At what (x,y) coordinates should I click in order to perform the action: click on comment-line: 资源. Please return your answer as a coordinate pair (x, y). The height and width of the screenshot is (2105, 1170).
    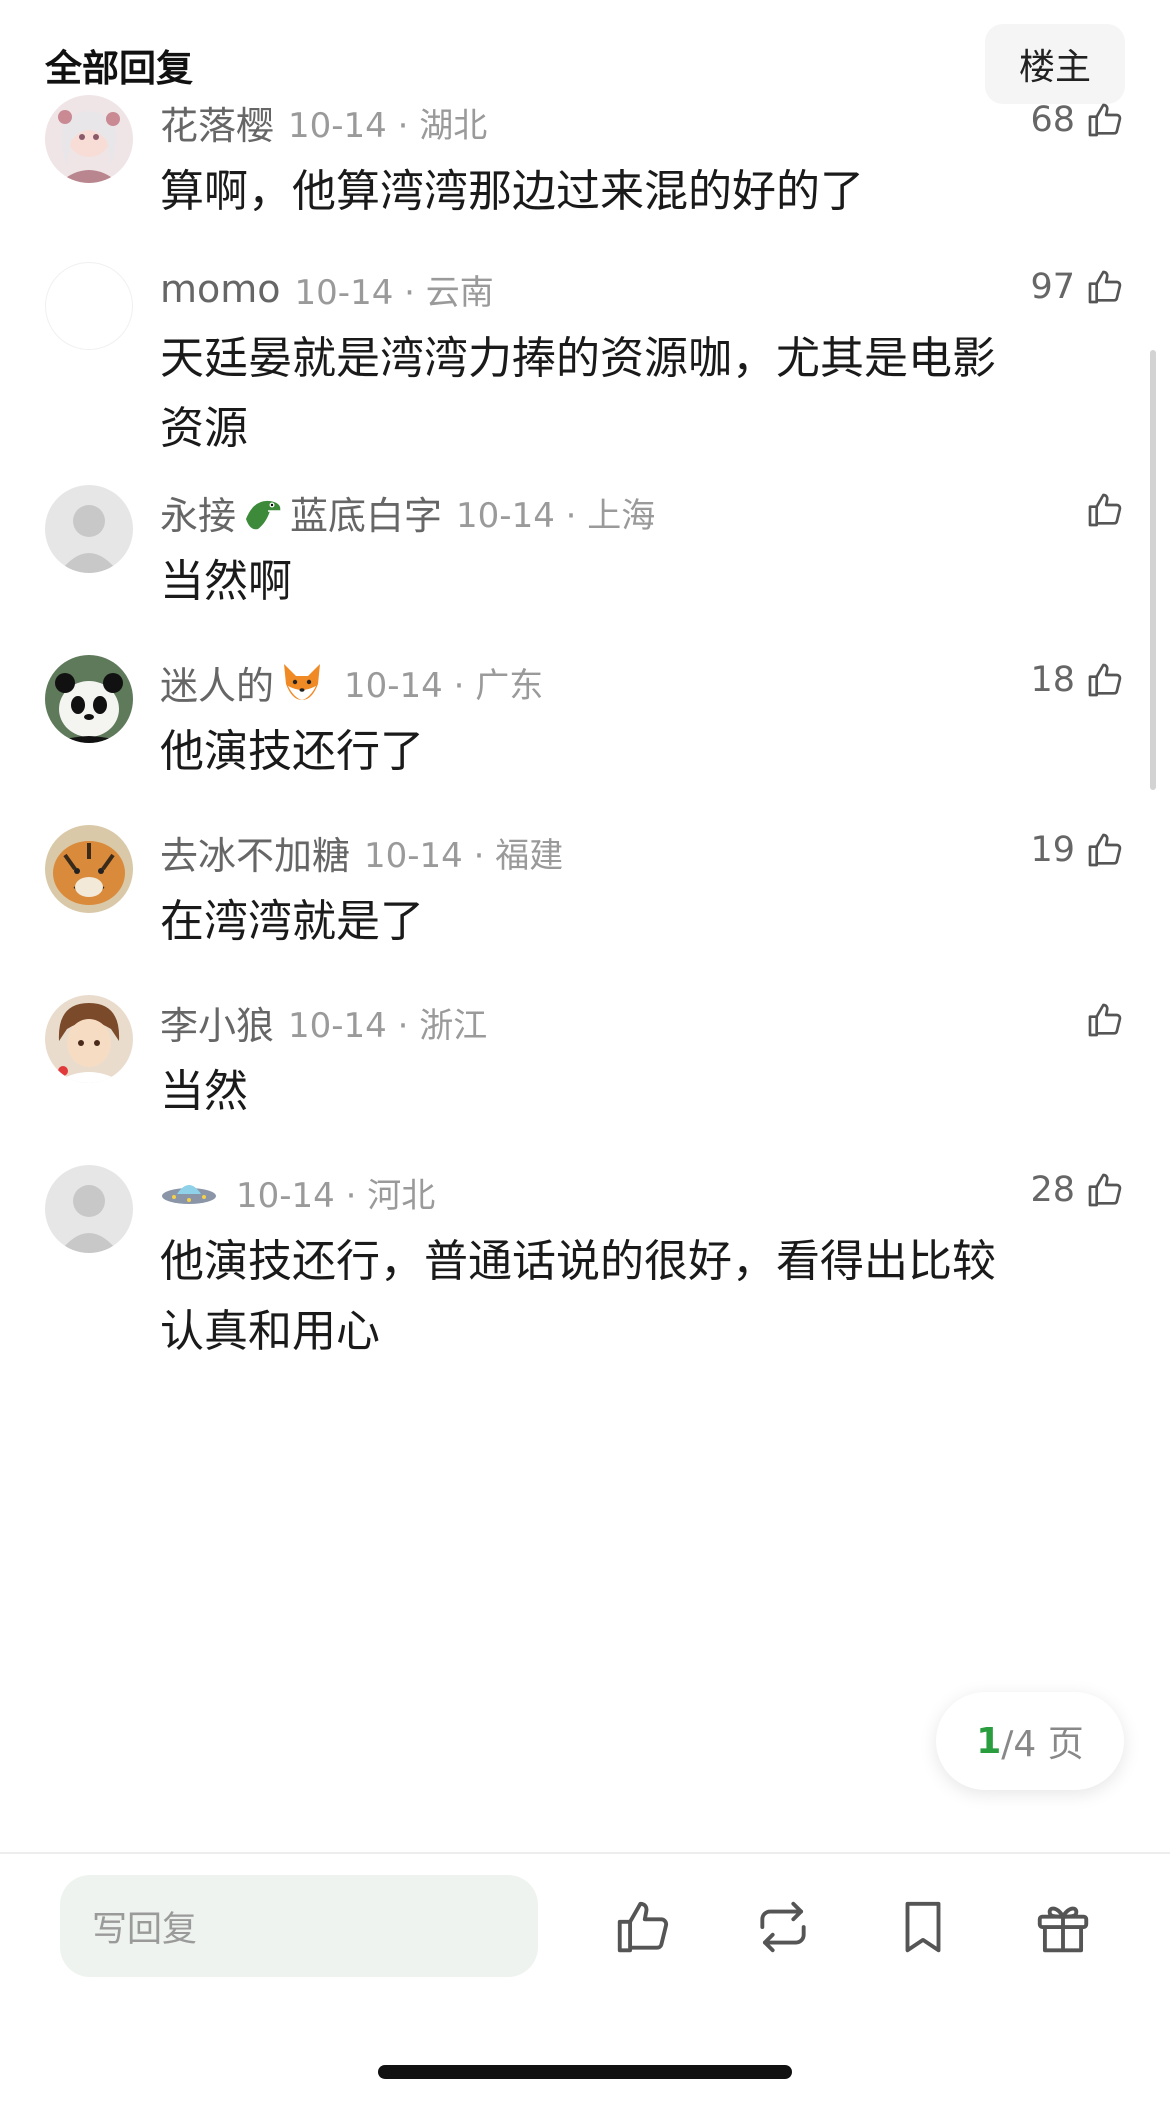
    Looking at the image, I should click on (204, 428).